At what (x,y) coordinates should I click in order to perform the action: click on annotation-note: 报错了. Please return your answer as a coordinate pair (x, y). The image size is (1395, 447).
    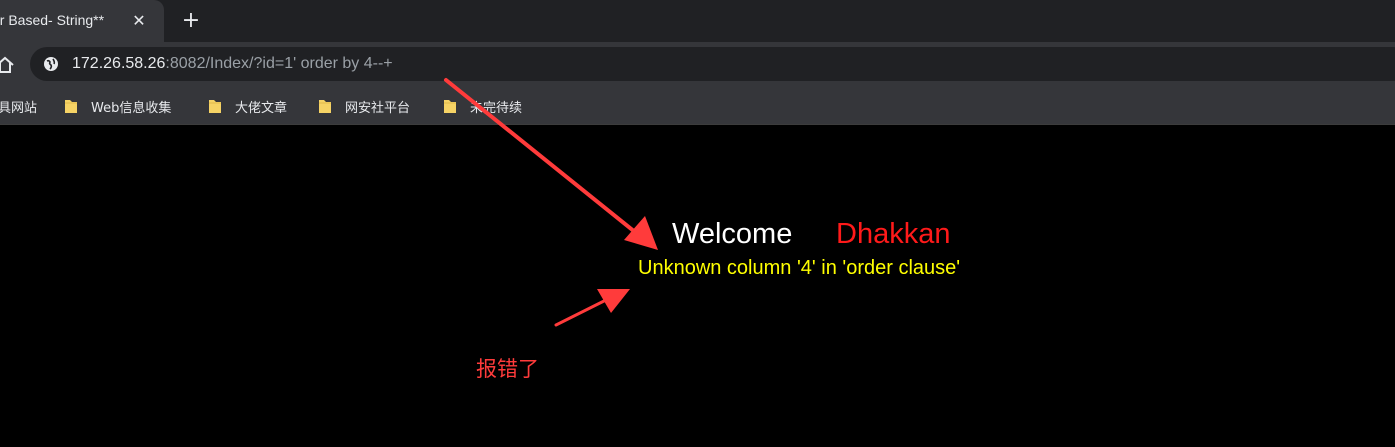
    Looking at the image, I should click on (507, 369).